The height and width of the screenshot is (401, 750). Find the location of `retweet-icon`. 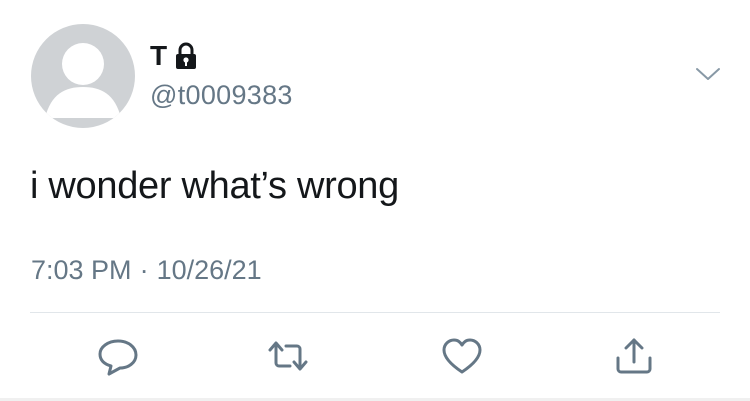

retweet-icon is located at coordinates (288, 356).